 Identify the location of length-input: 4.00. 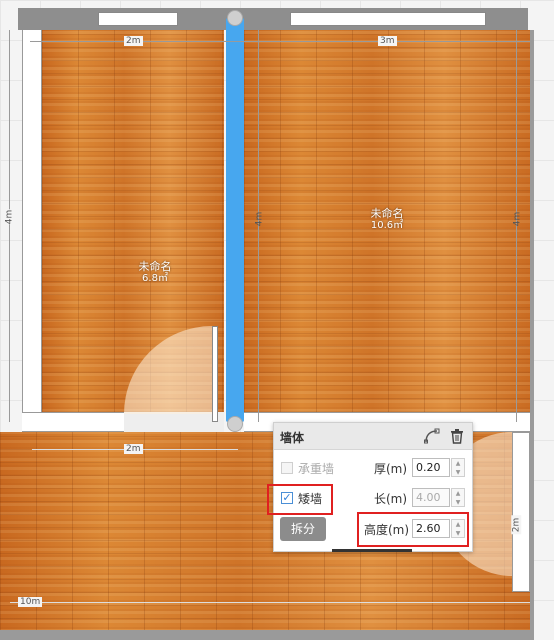
(431, 497).